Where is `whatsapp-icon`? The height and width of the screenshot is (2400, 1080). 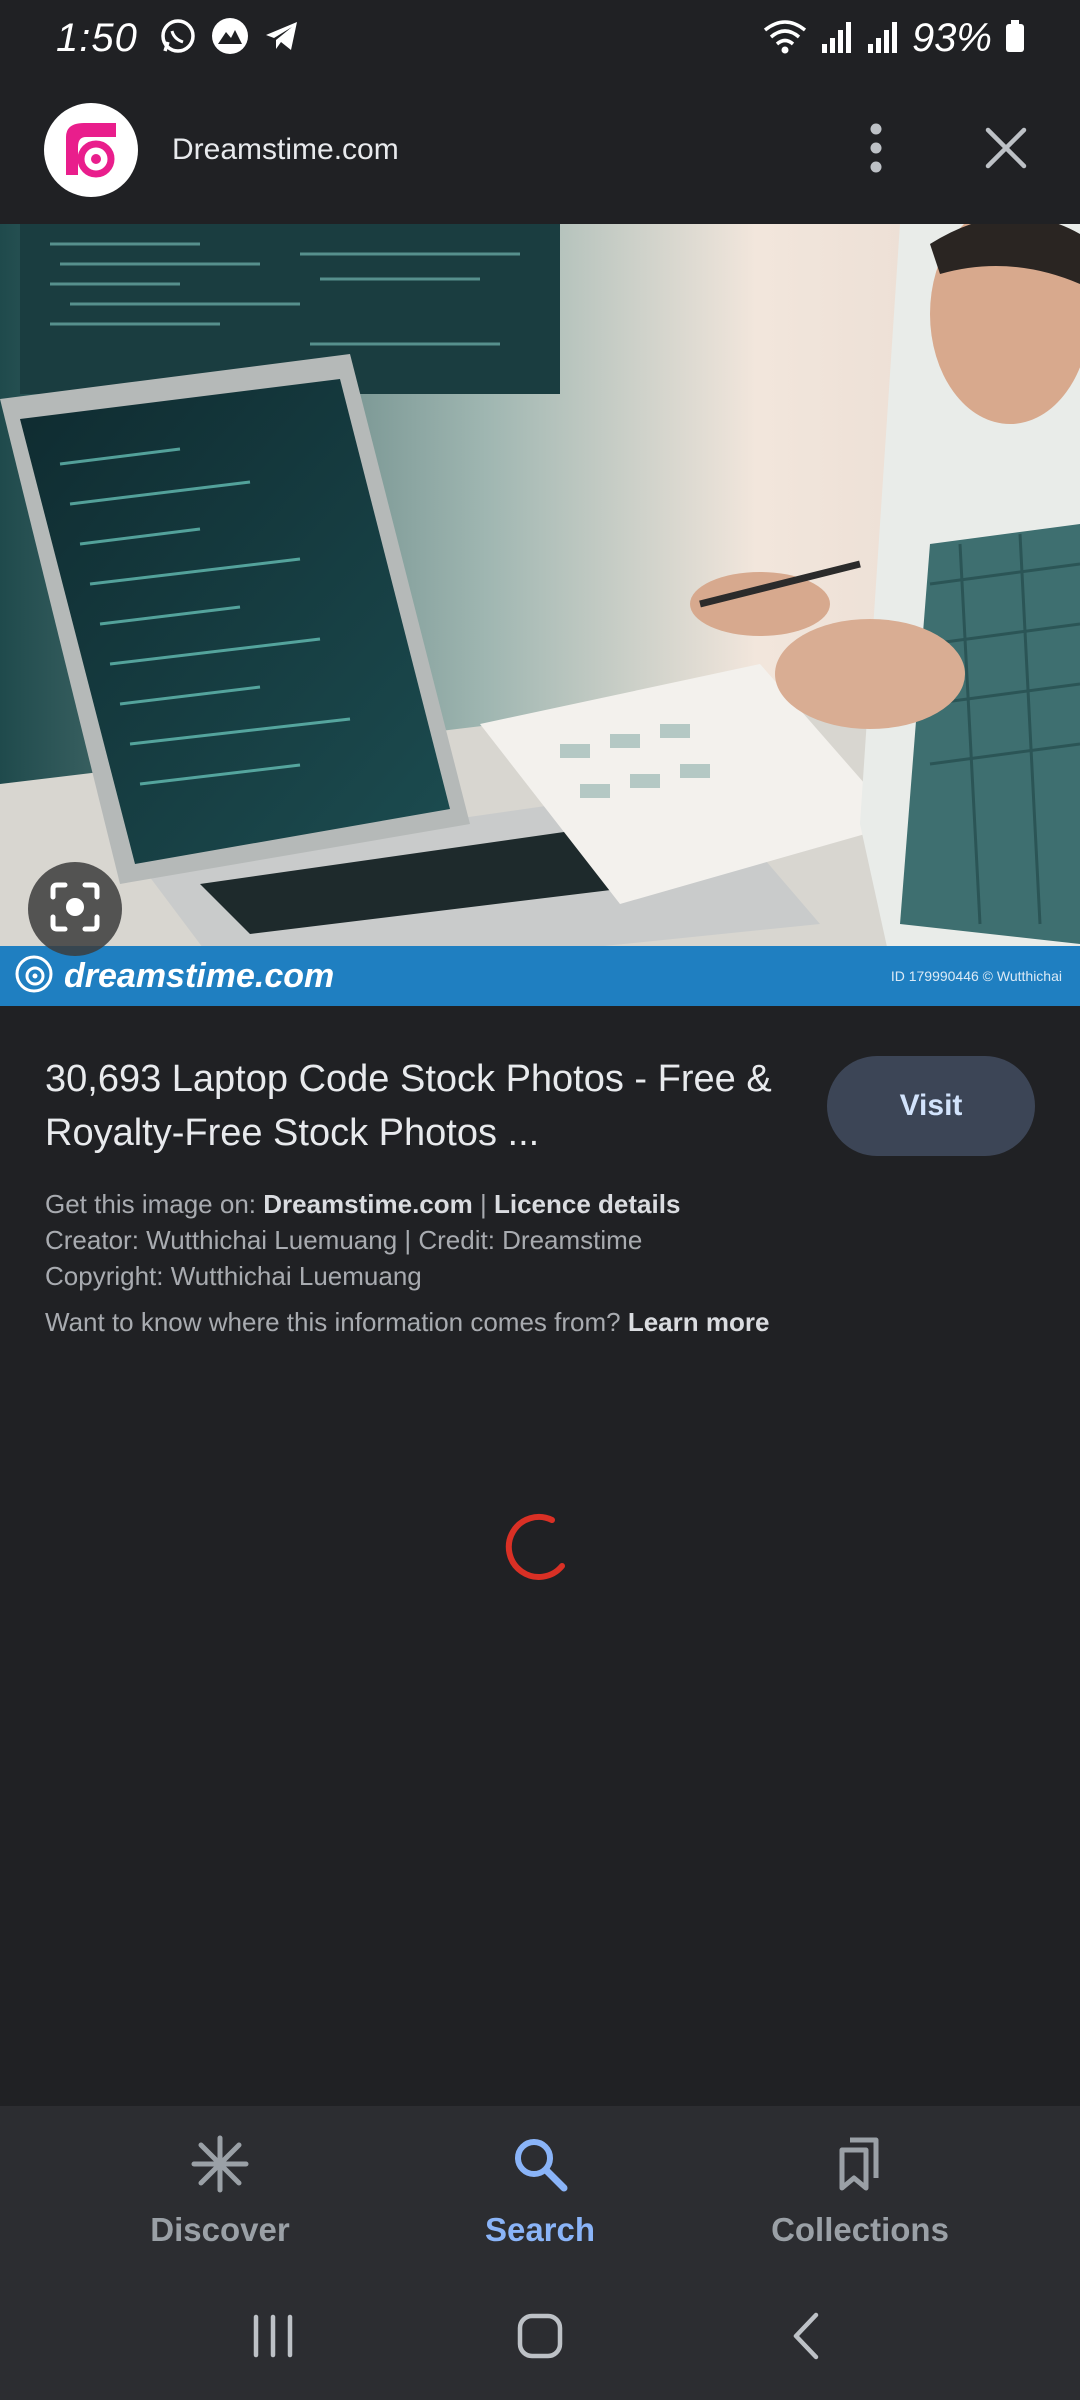 whatsapp-icon is located at coordinates (178, 38).